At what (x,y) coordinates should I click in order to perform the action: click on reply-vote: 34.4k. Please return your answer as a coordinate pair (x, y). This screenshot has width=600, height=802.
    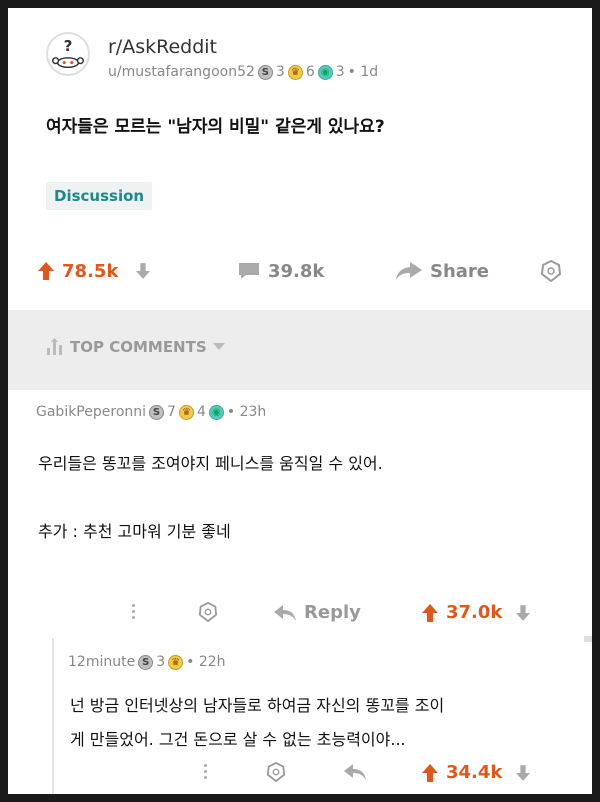
    Looking at the image, I should click on (476, 772).